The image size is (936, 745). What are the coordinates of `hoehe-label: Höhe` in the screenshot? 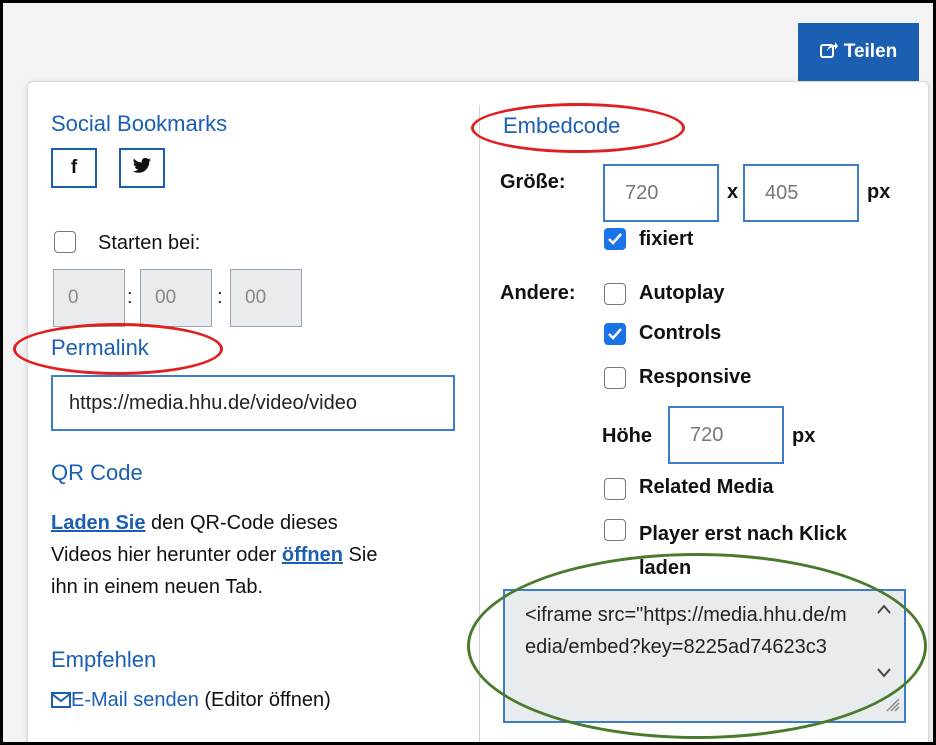 It's located at (627, 436).